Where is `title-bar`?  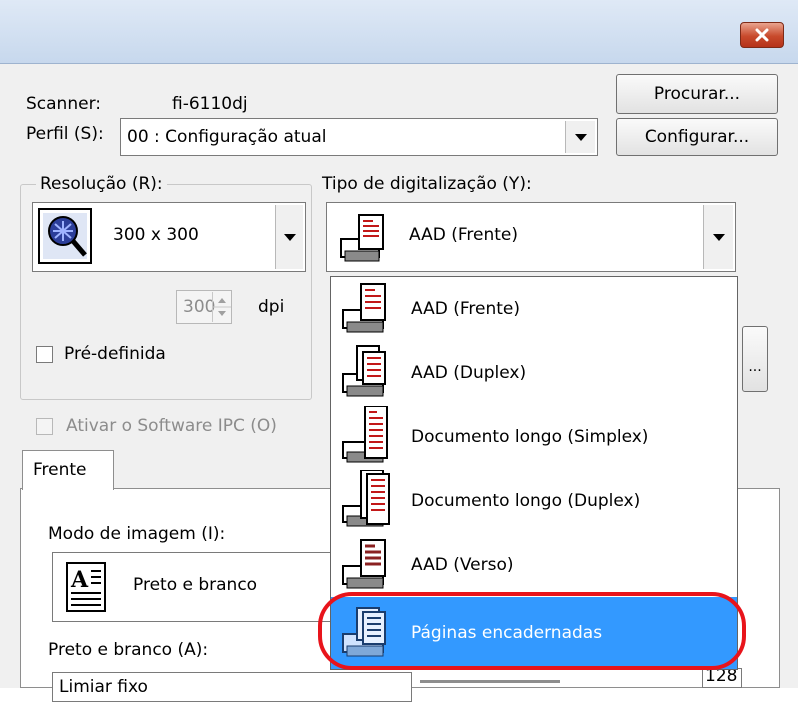
title-bar is located at coordinates (399, 32).